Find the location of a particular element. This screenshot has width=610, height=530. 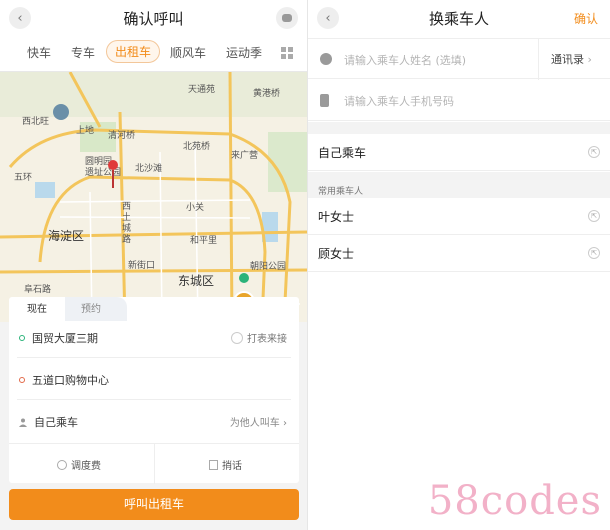

map-label-district: 东城区 is located at coordinates (196, 281).